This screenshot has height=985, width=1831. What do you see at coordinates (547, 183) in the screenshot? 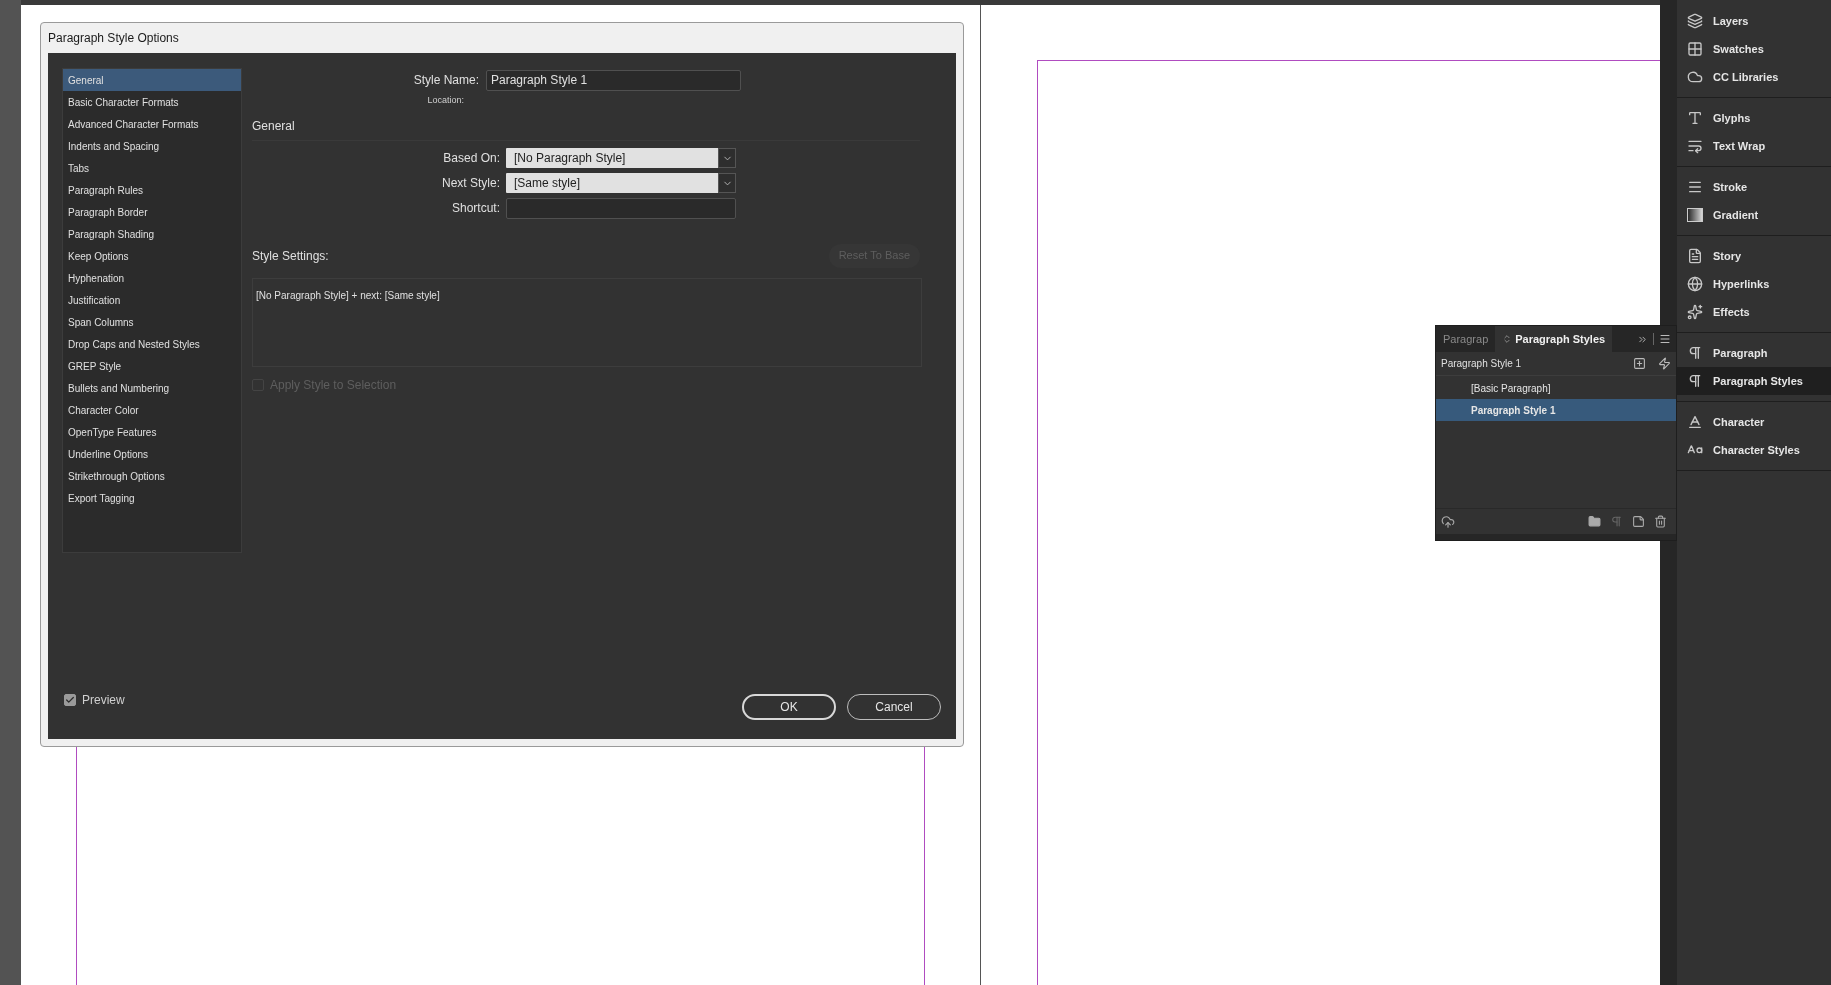
I see `dropdown-value: [Same style]` at bounding box center [547, 183].